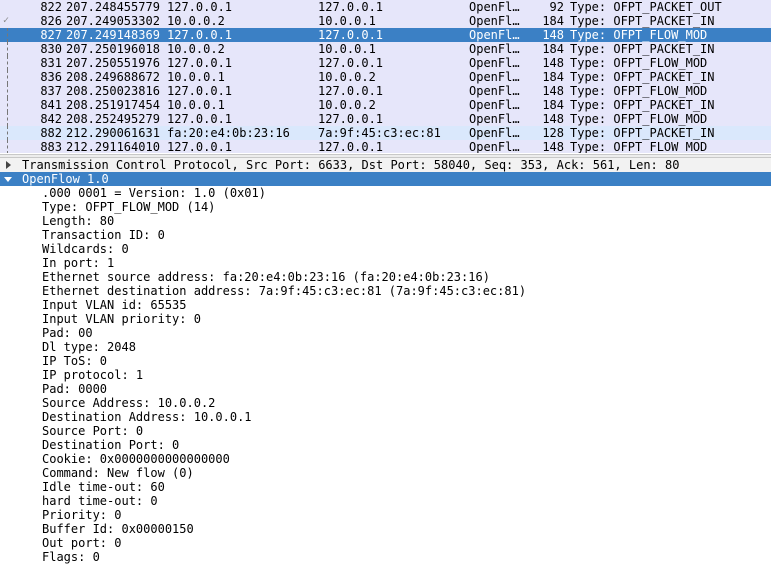 This screenshot has width=771, height=572. Describe the element at coordinates (75, 389) in the screenshot. I see `tree-field-label: Pad: 0000` at that location.